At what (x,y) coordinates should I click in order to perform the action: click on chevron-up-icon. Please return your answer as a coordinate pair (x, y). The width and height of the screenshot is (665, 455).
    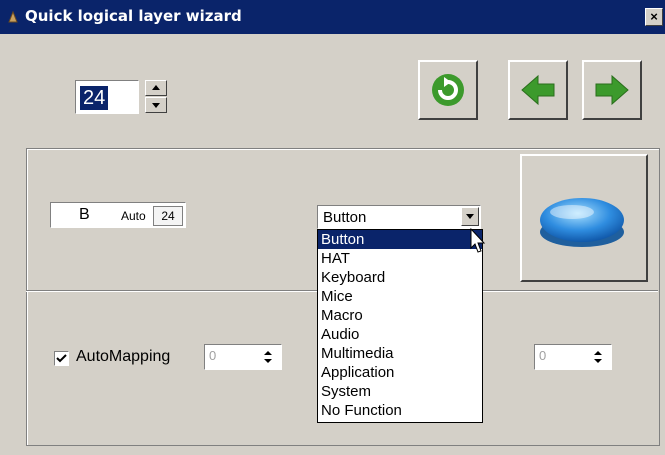
    Looking at the image, I should click on (156, 87).